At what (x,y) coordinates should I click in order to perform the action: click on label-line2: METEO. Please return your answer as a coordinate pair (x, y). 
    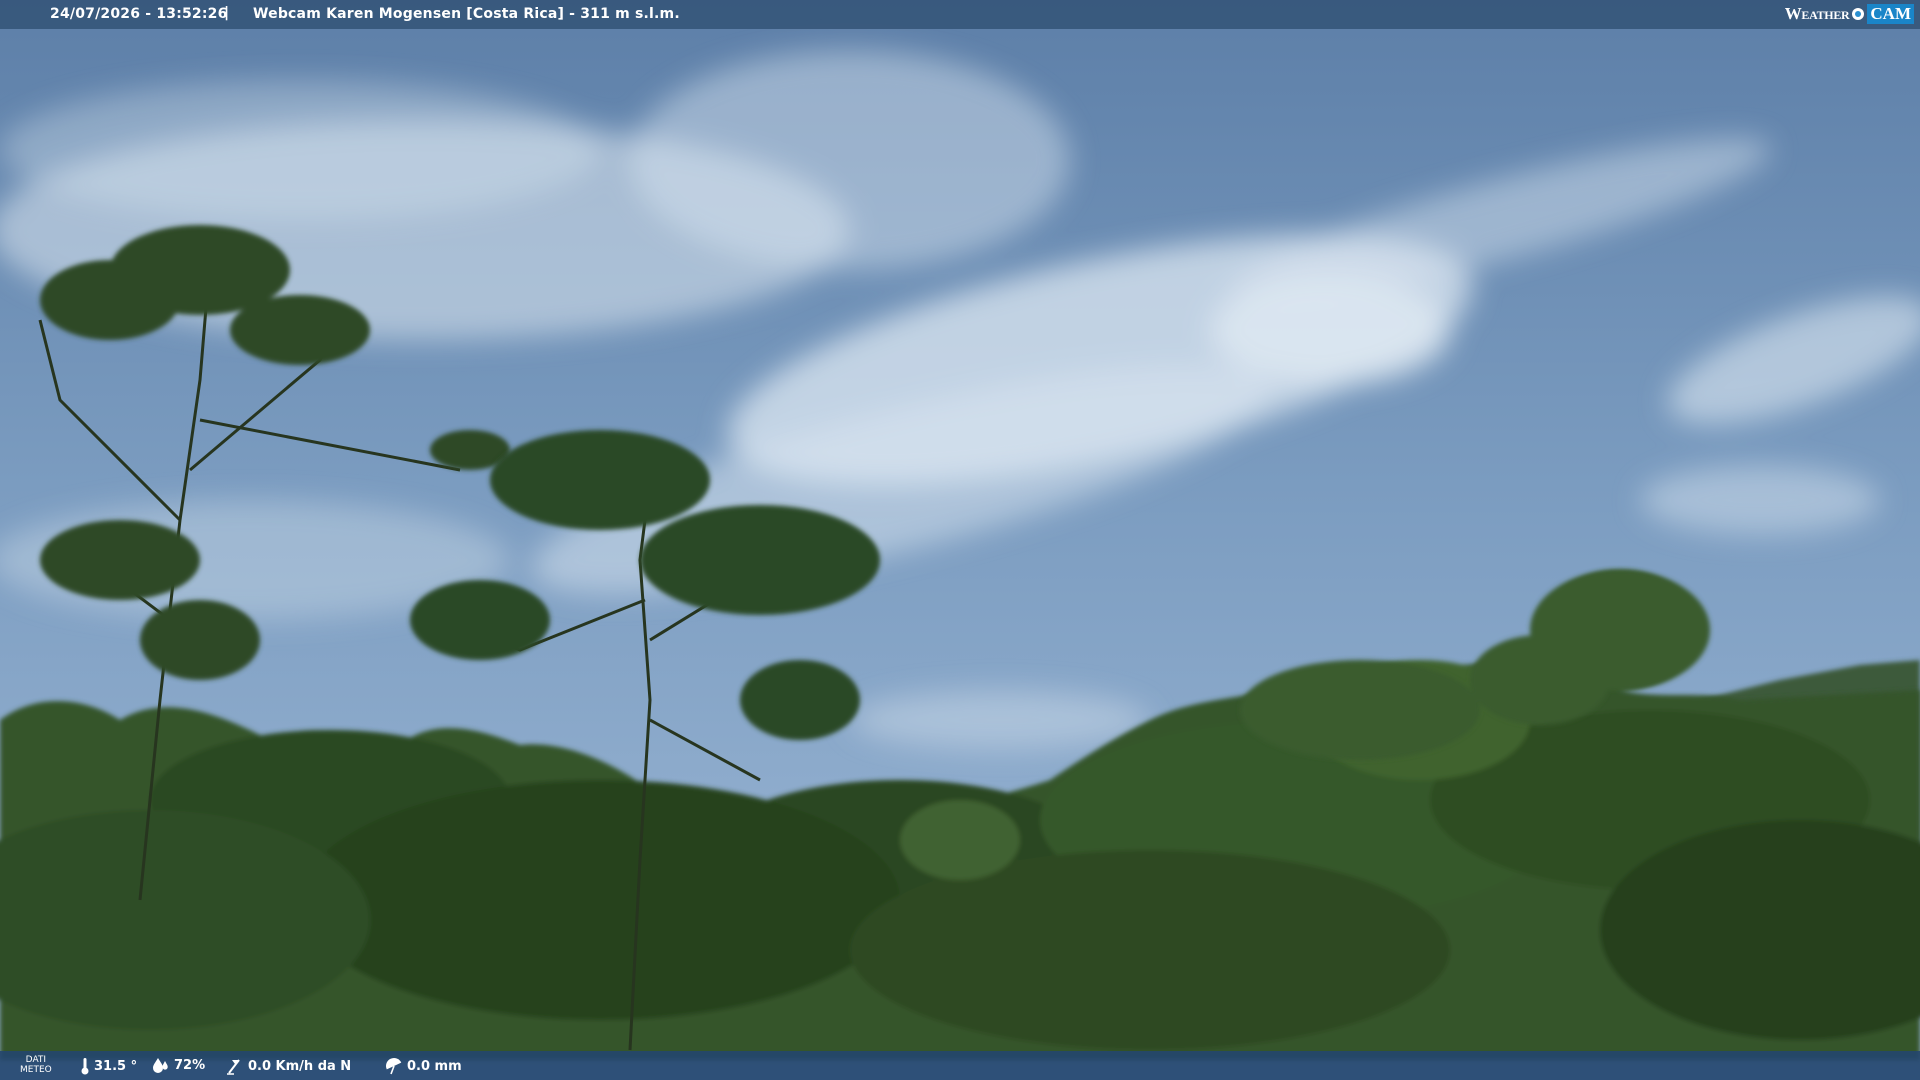
    Looking at the image, I should click on (36, 1070).